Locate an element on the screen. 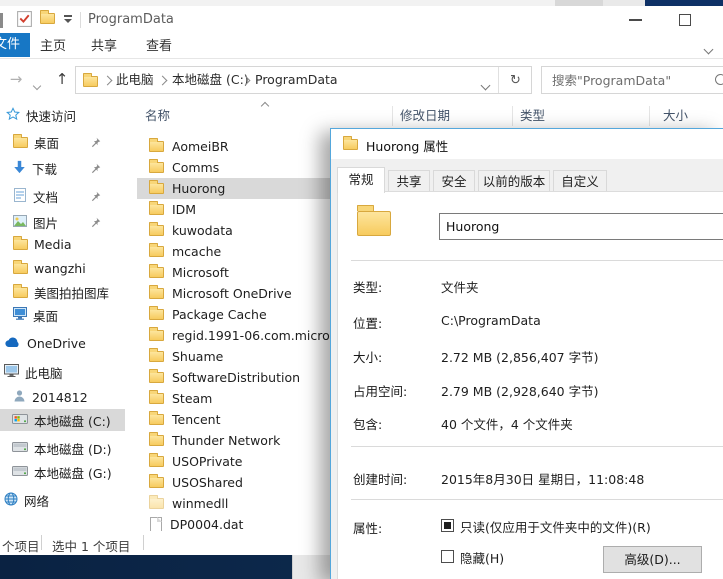 The width and height of the screenshot is (723, 579). qat-new-folder-button is located at coordinates (47, 17).